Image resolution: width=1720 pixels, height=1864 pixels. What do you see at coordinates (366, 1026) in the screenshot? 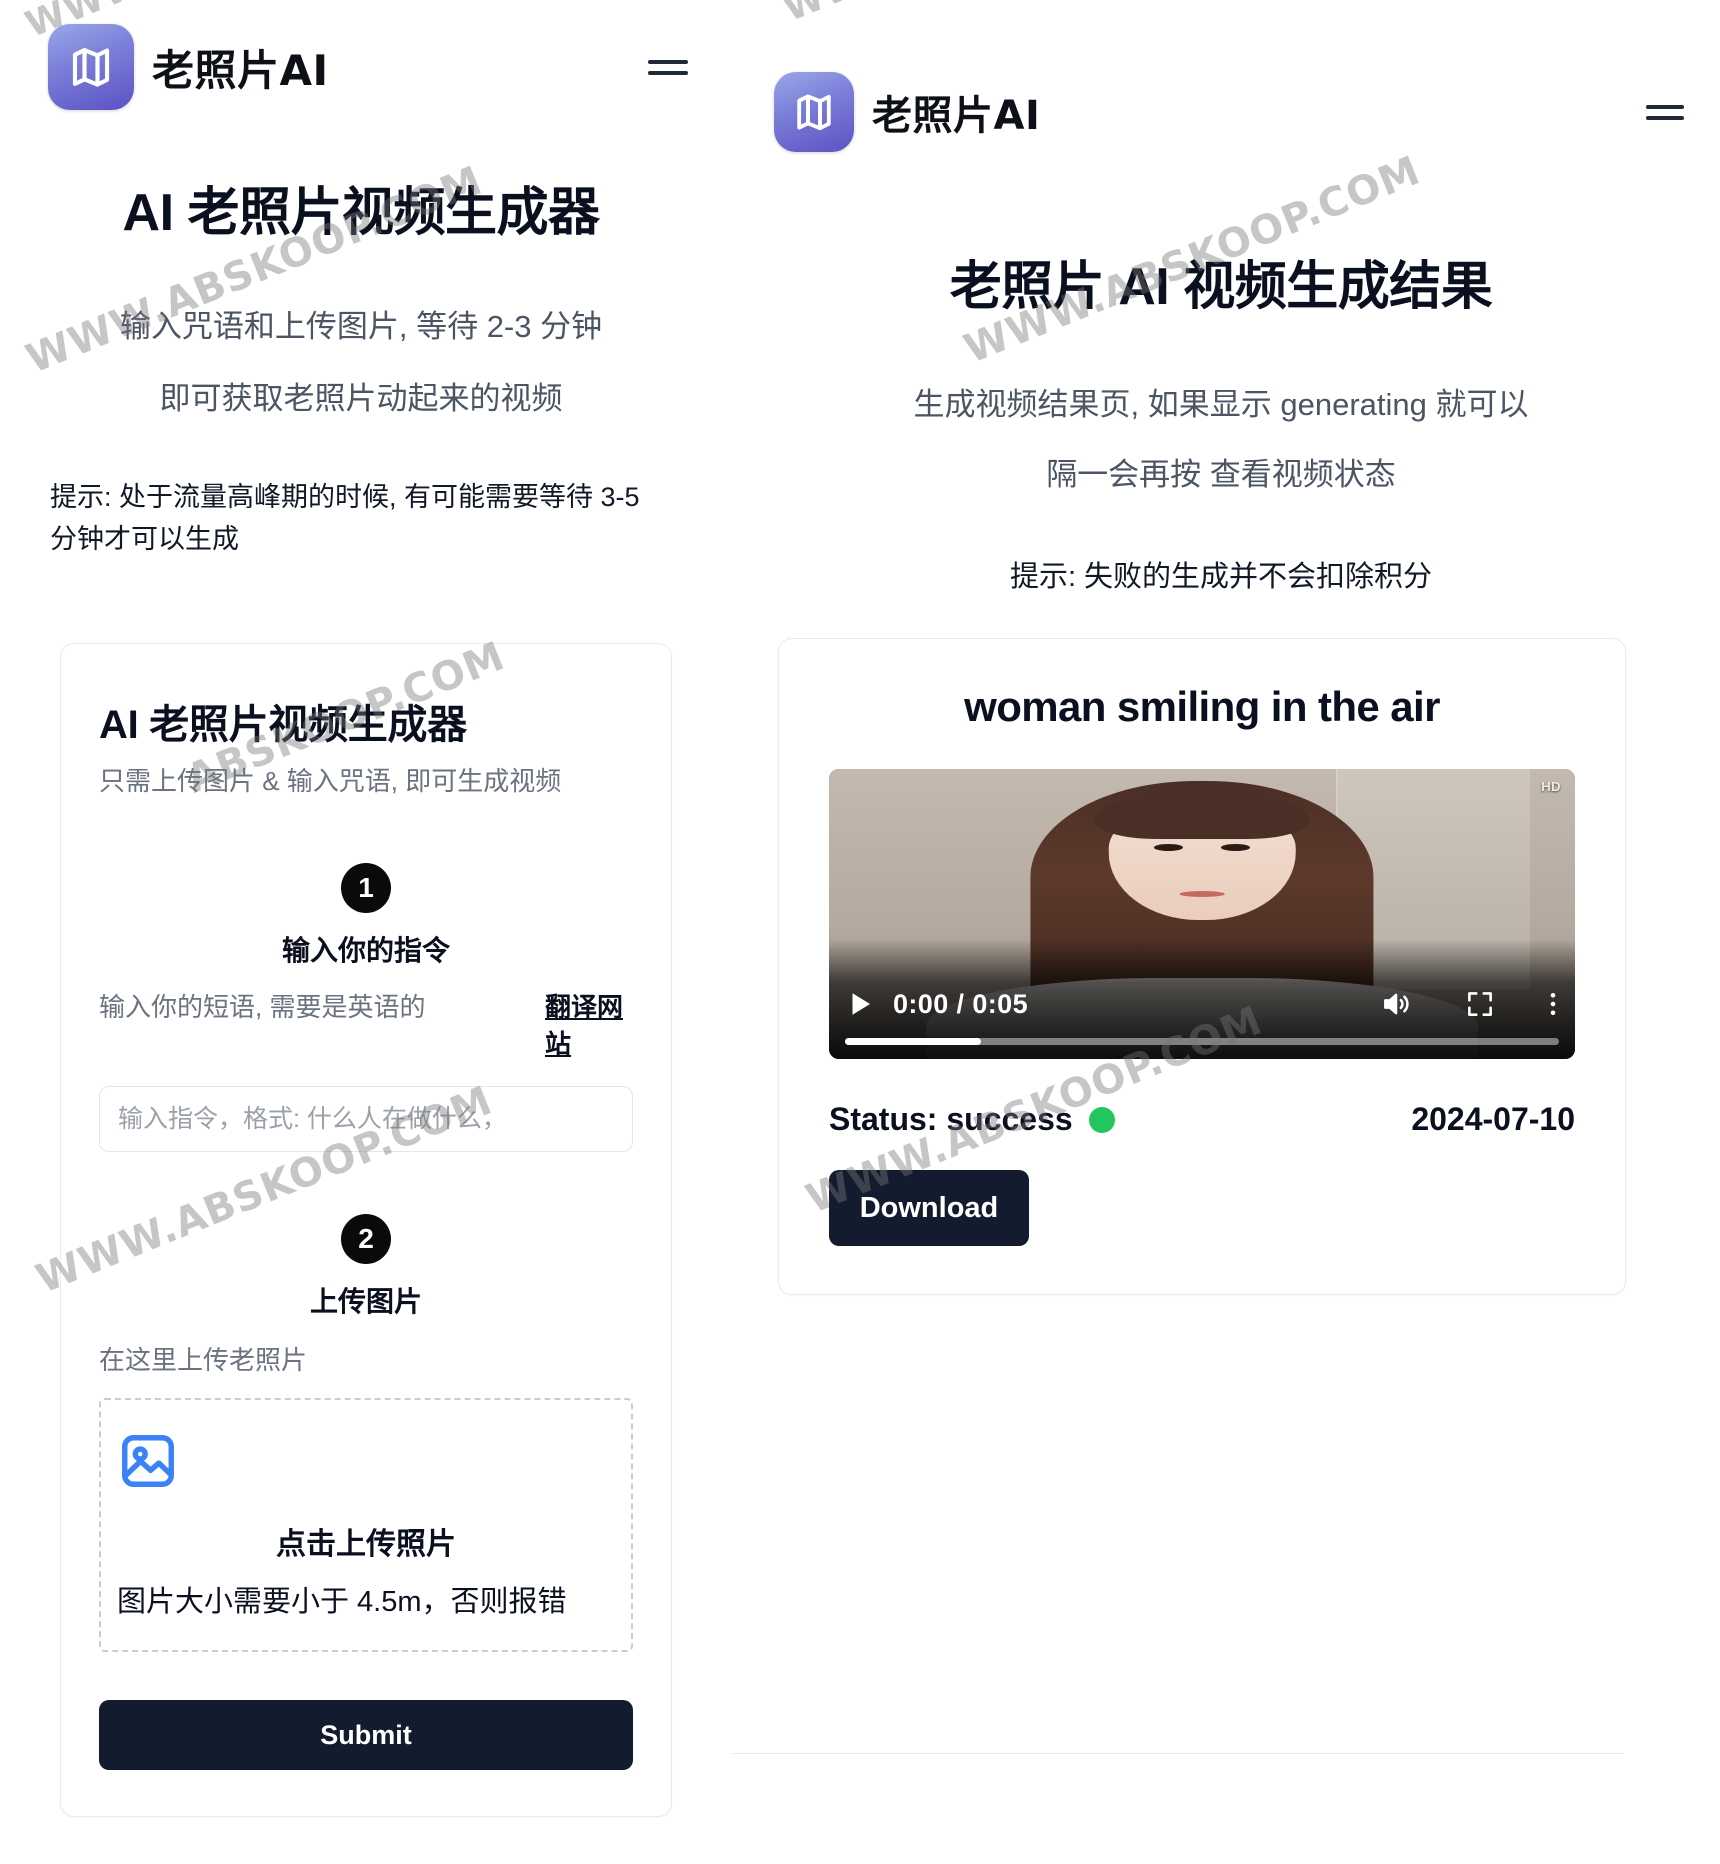
I see `step-1-hint-row: 输入你的短语, 需要是英语的 翻译网站` at bounding box center [366, 1026].